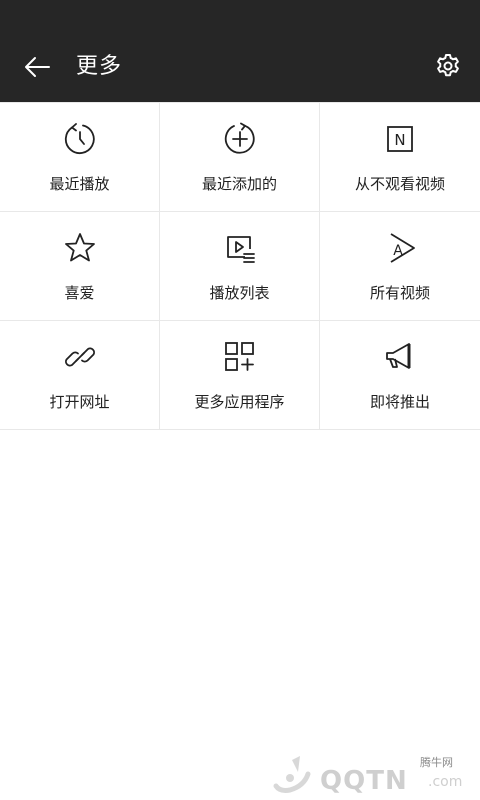 The width and height of the screenshot is (480, 800). Describe the element at coordinates (79, 184) in the screenshot. I see `tile-label: 最近播放` at that location.